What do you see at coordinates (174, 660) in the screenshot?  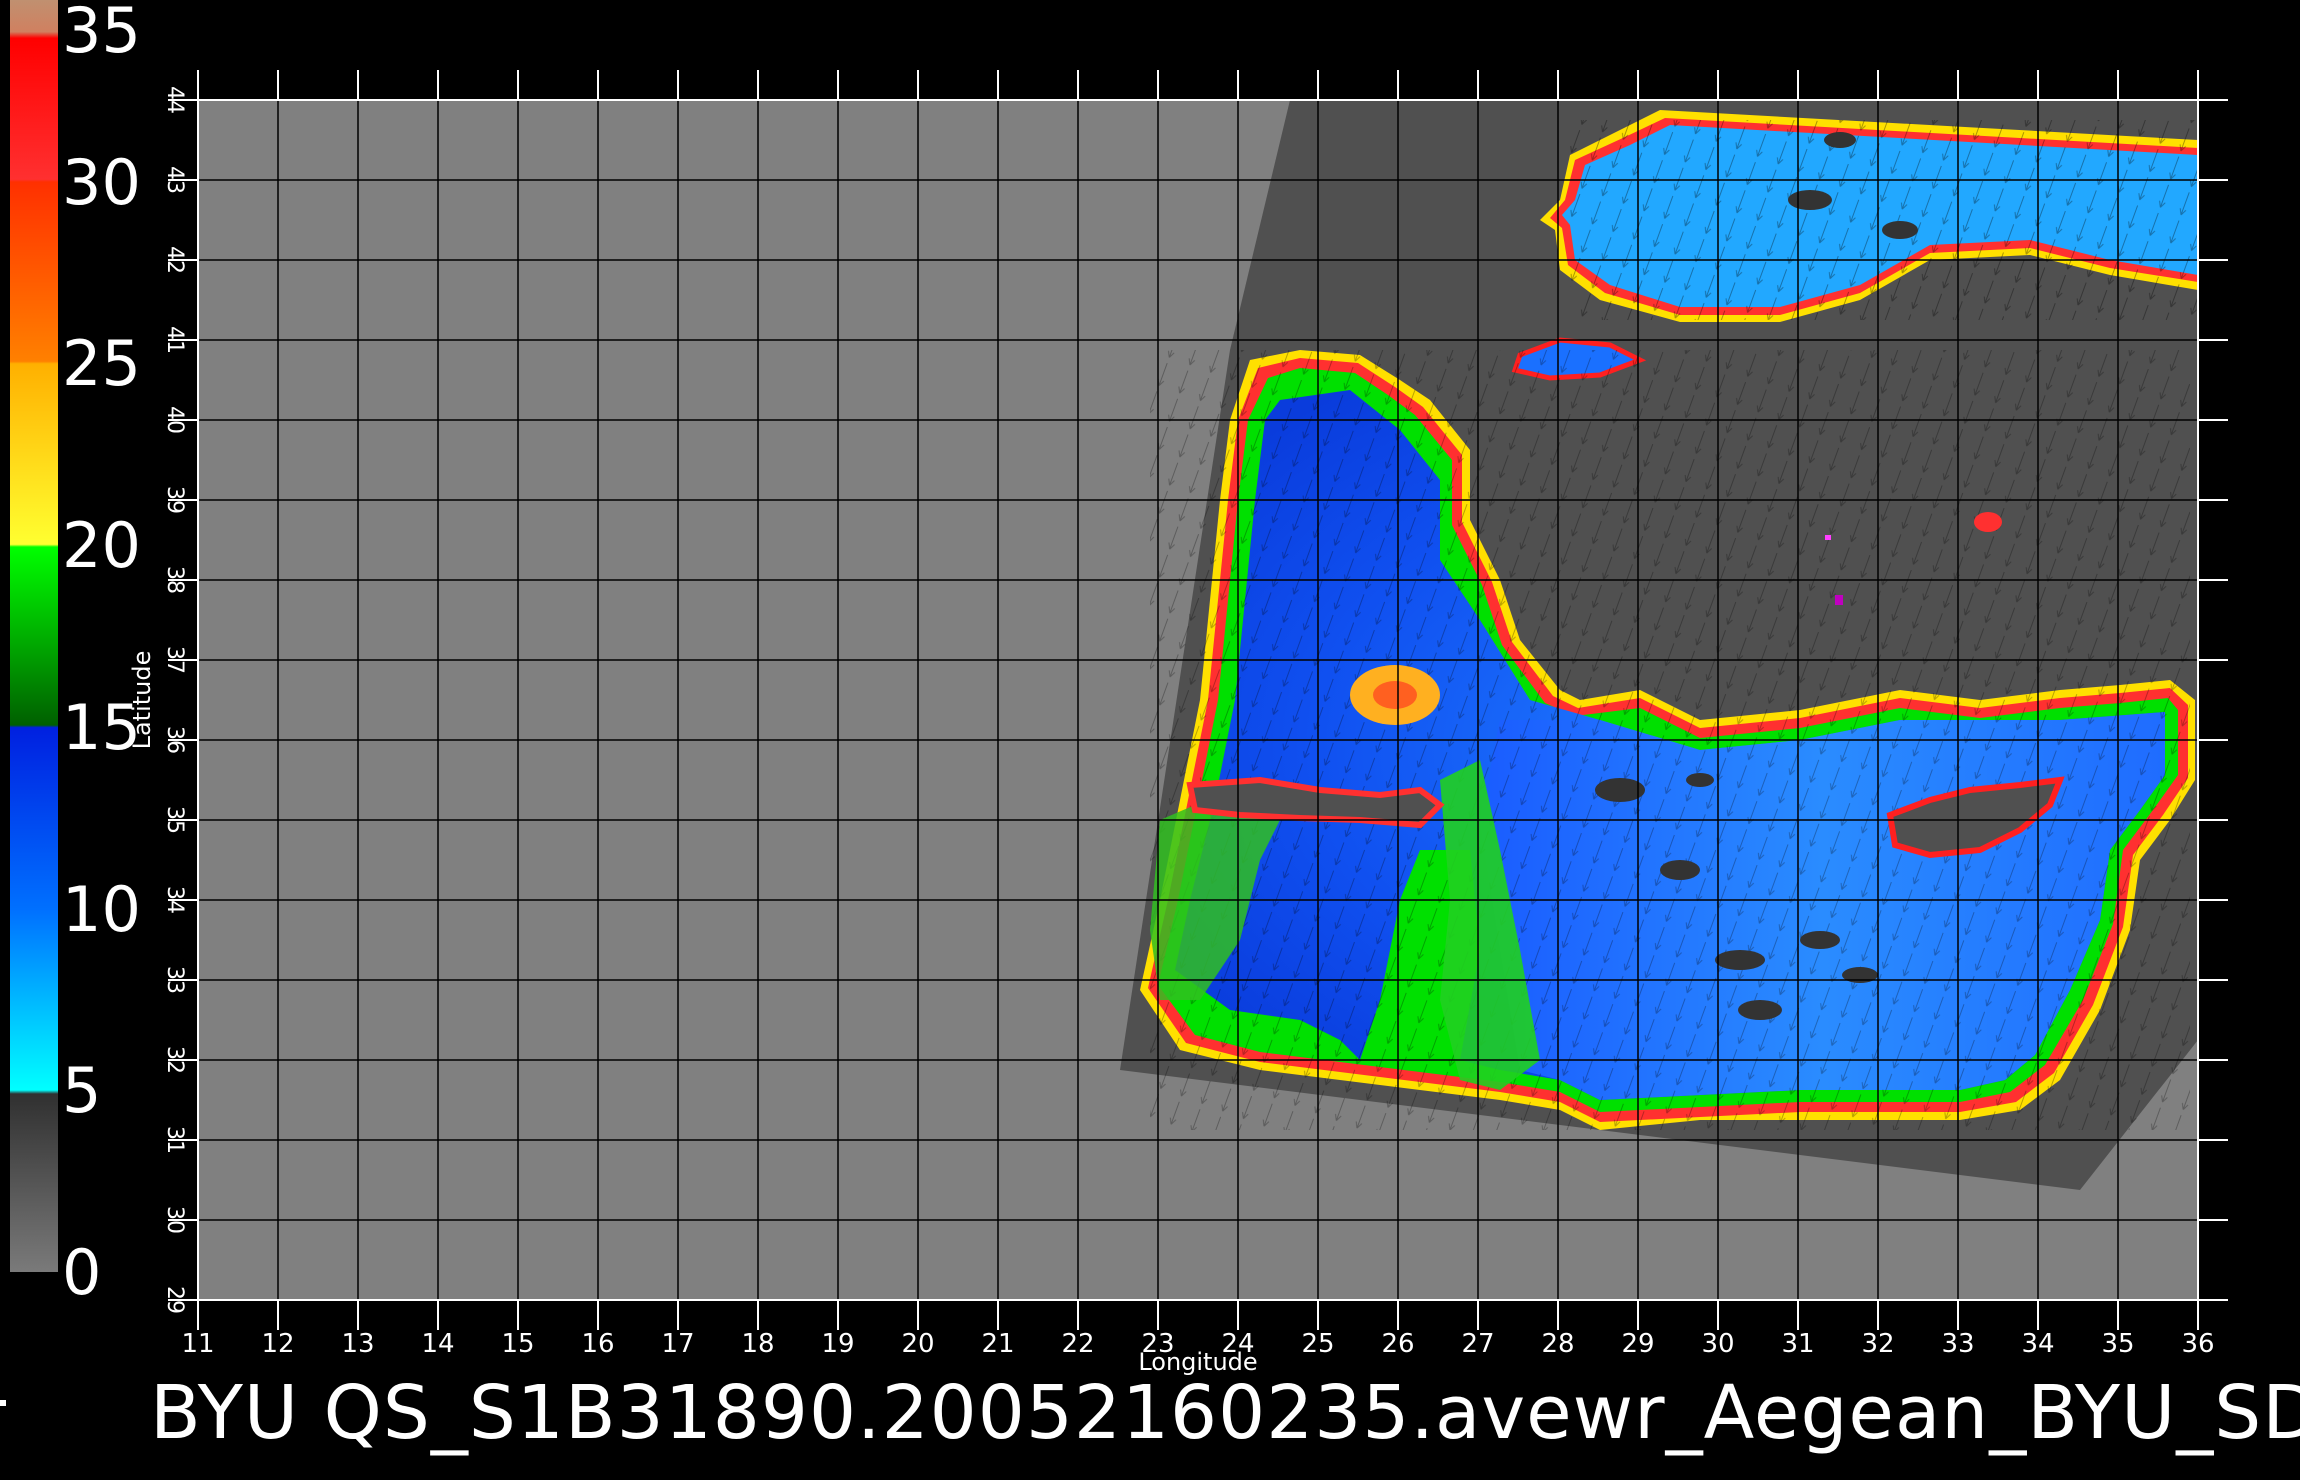 I see `lat-tick-label: 37` at bounding box center [174, 660].